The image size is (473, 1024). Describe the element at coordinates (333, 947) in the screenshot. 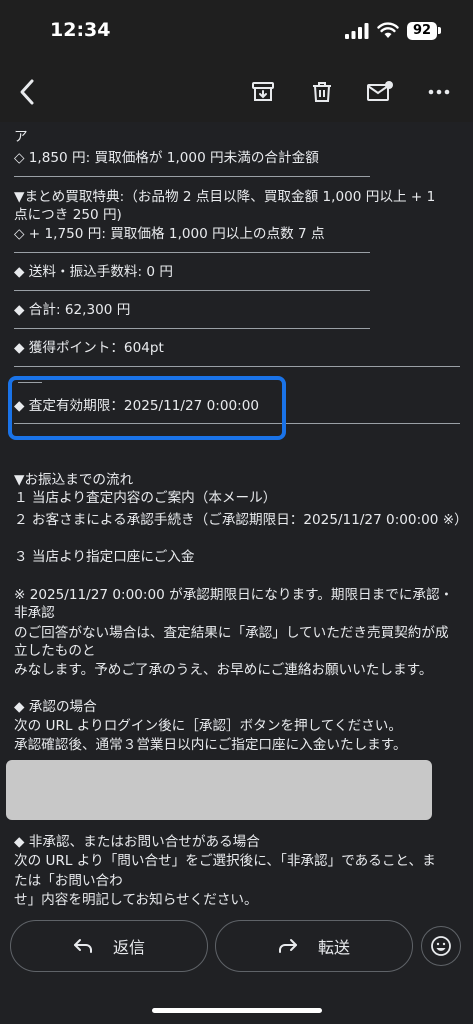

I see `forward-label: 転送` at that location.